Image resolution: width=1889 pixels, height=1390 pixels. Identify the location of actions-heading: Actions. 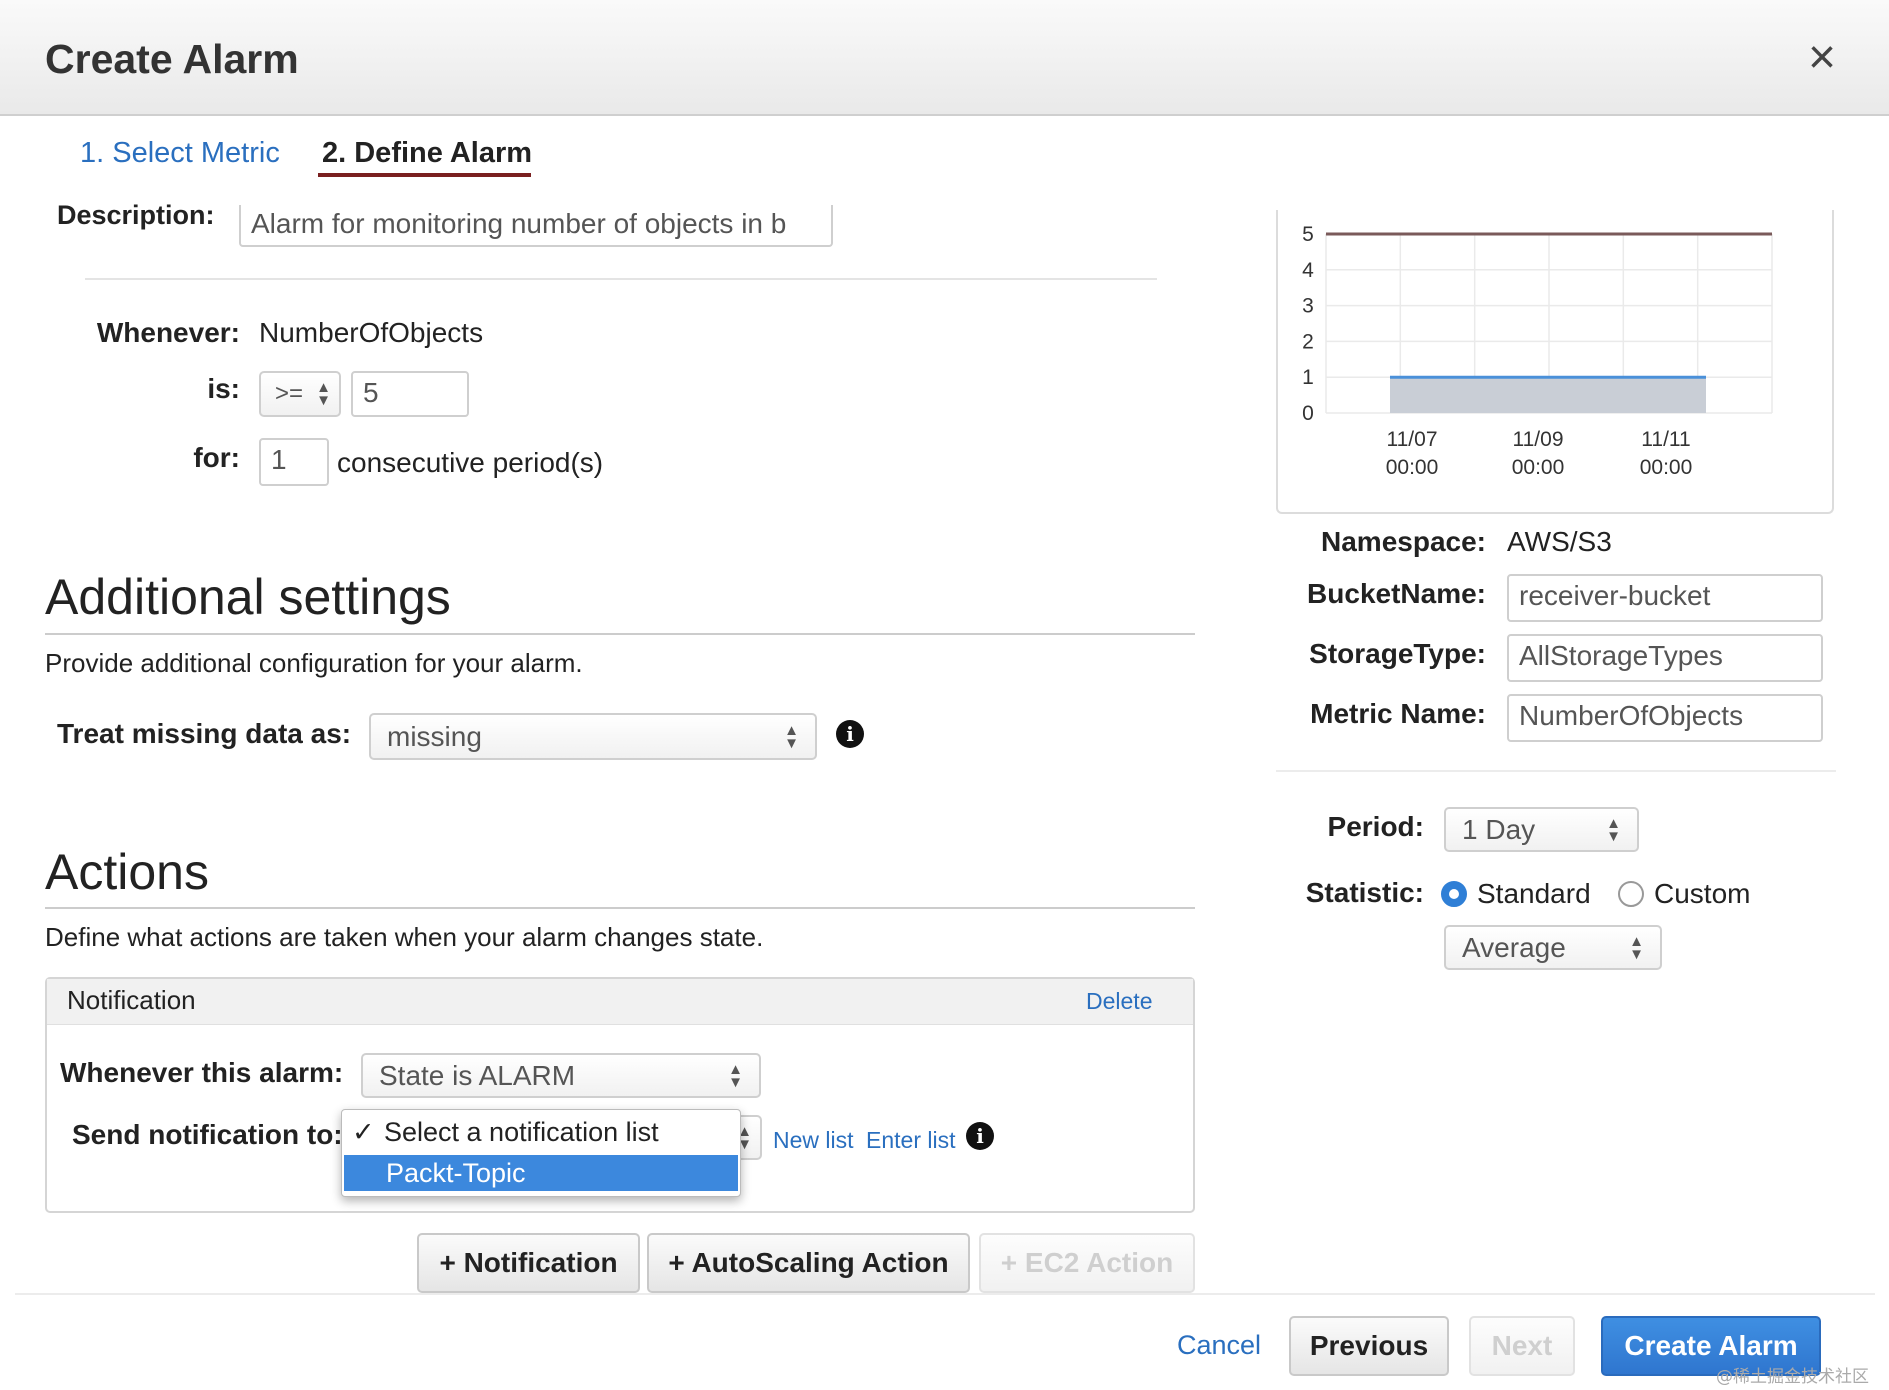
(127, 872).